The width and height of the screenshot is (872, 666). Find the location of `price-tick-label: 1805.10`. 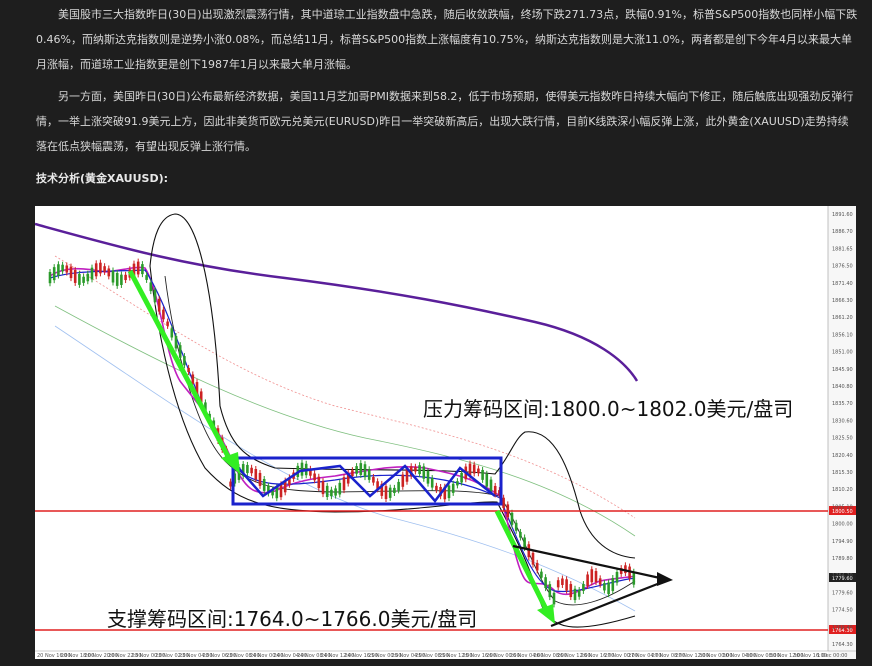

price-tick-label: 1805.10 is located at coordinates (842, 507).